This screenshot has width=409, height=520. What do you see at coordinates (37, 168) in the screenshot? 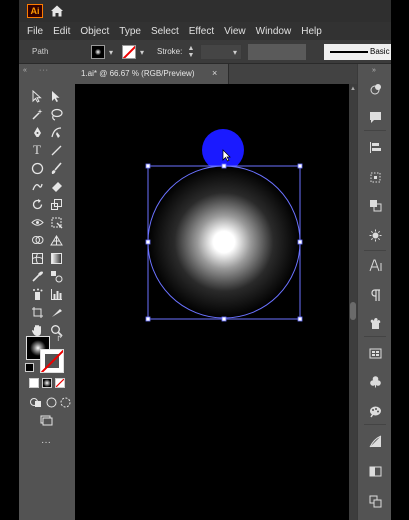
I see `ellipse-tool-icon` at bounding box center [37, 168].